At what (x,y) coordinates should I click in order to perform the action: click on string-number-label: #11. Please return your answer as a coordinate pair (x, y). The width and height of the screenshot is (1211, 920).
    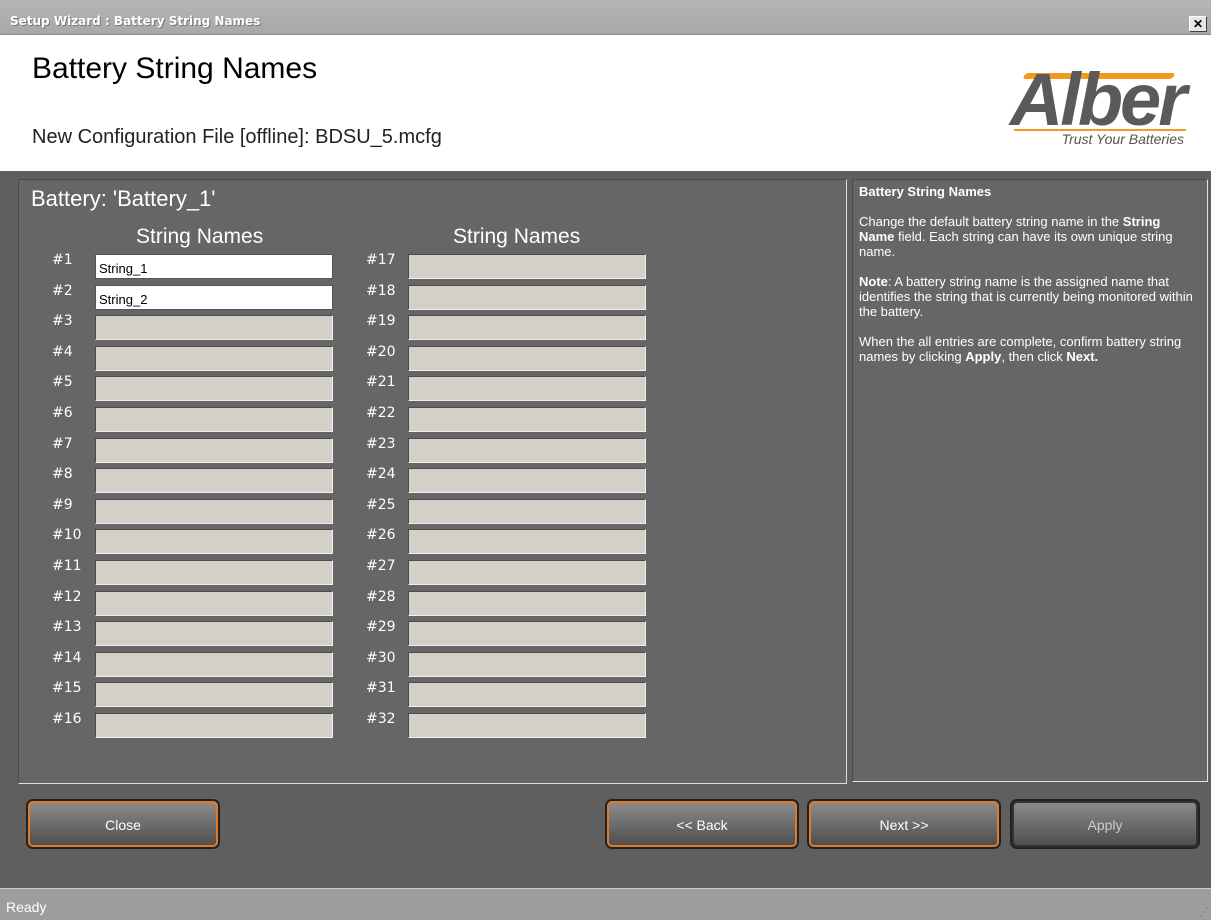
    Looking at the image, I should click on (67, 566).